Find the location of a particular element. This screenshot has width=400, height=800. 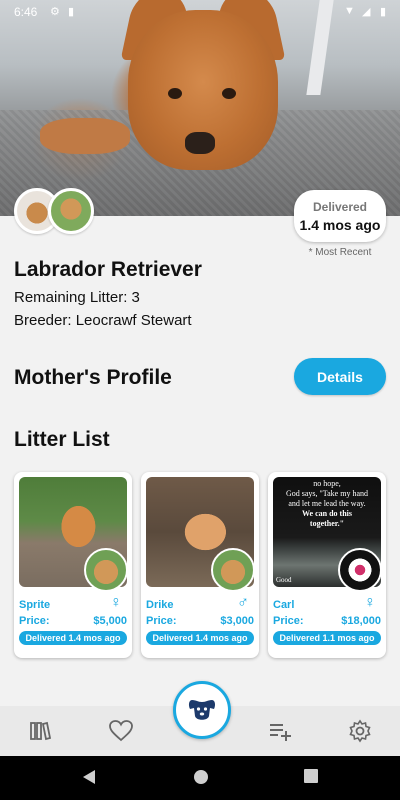

quote-line: Good is located at coordinates (284, 580).